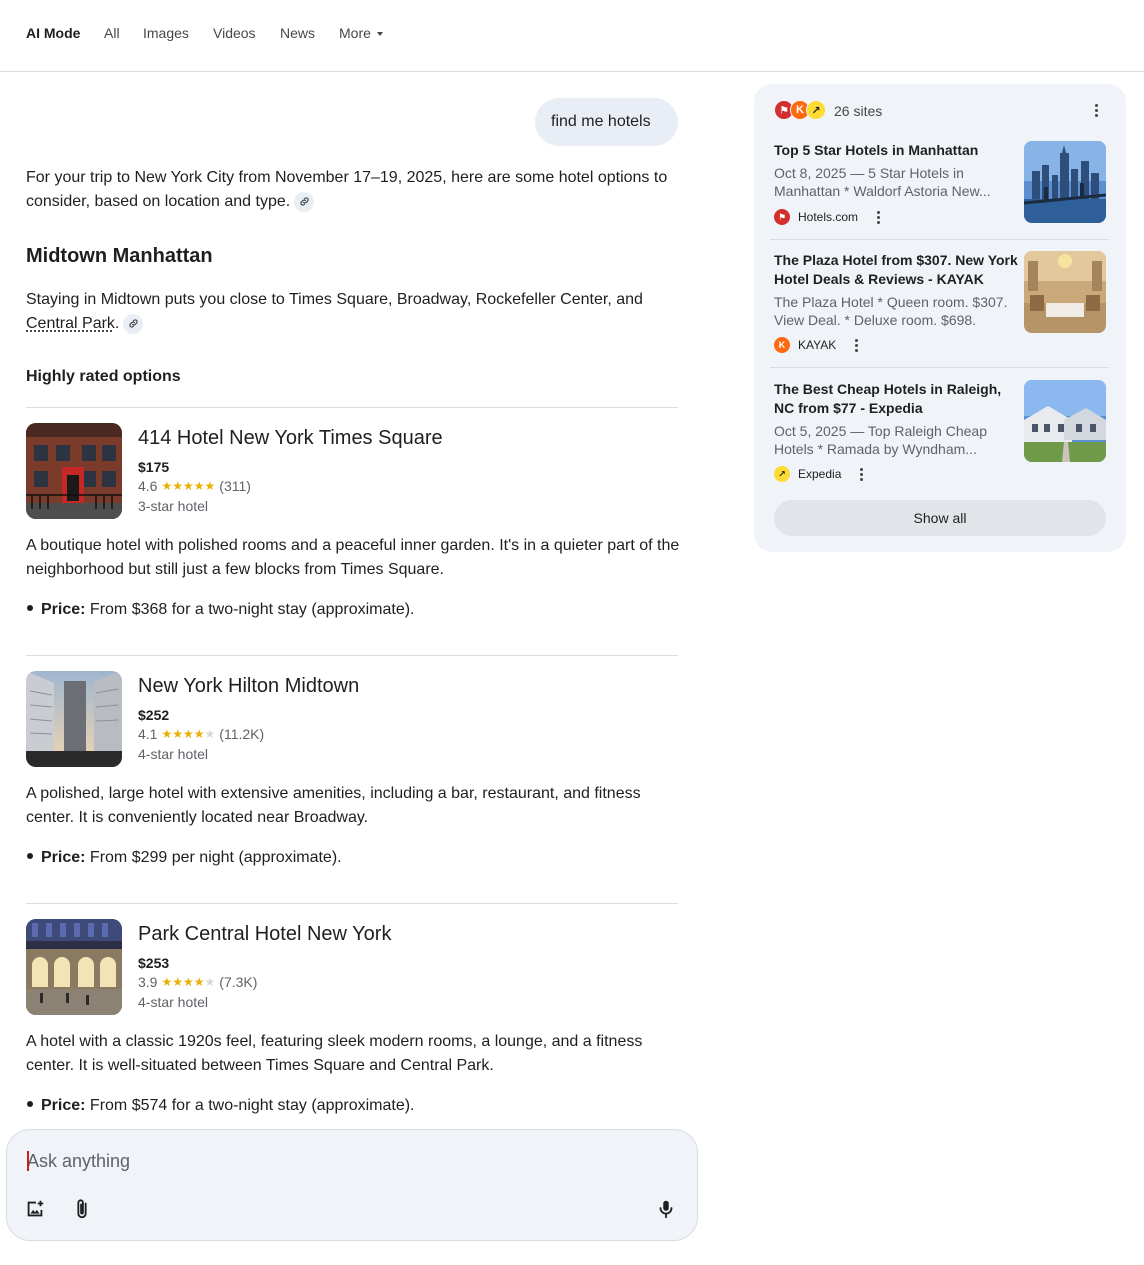 This screenshot has width=1144, height=1265. What do you see at coordinates (816, 110) in the screenshot?
I see `expedia-logo-icon: ↗` at bounding box center [816, 110].